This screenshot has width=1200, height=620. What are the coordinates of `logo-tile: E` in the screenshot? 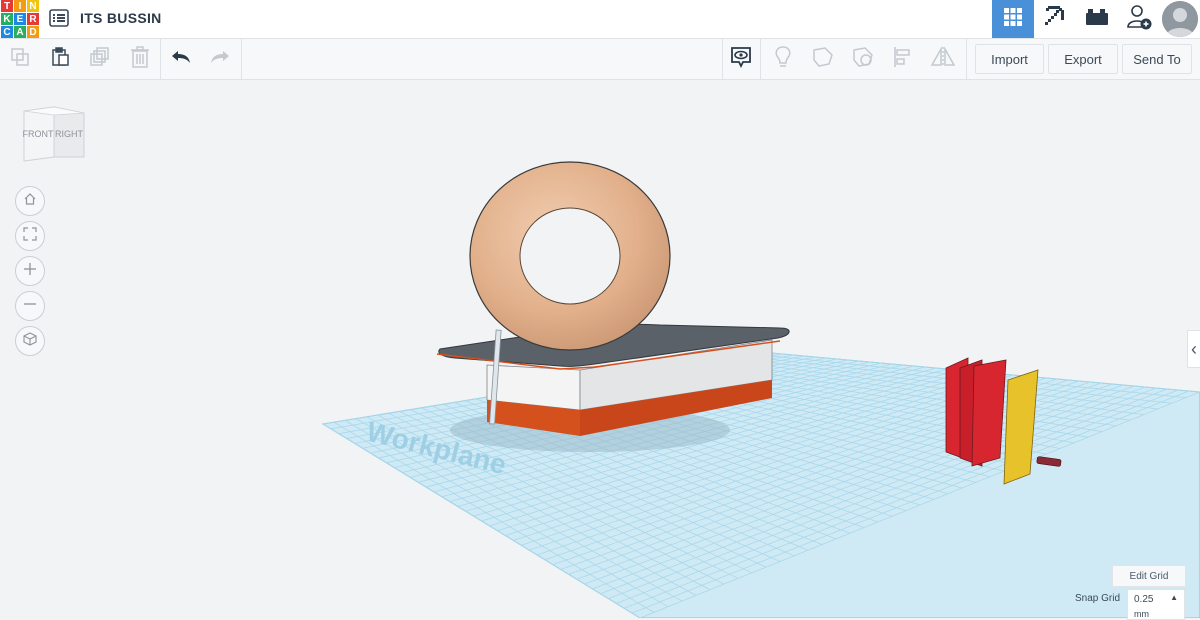 It's located at (20, 19).